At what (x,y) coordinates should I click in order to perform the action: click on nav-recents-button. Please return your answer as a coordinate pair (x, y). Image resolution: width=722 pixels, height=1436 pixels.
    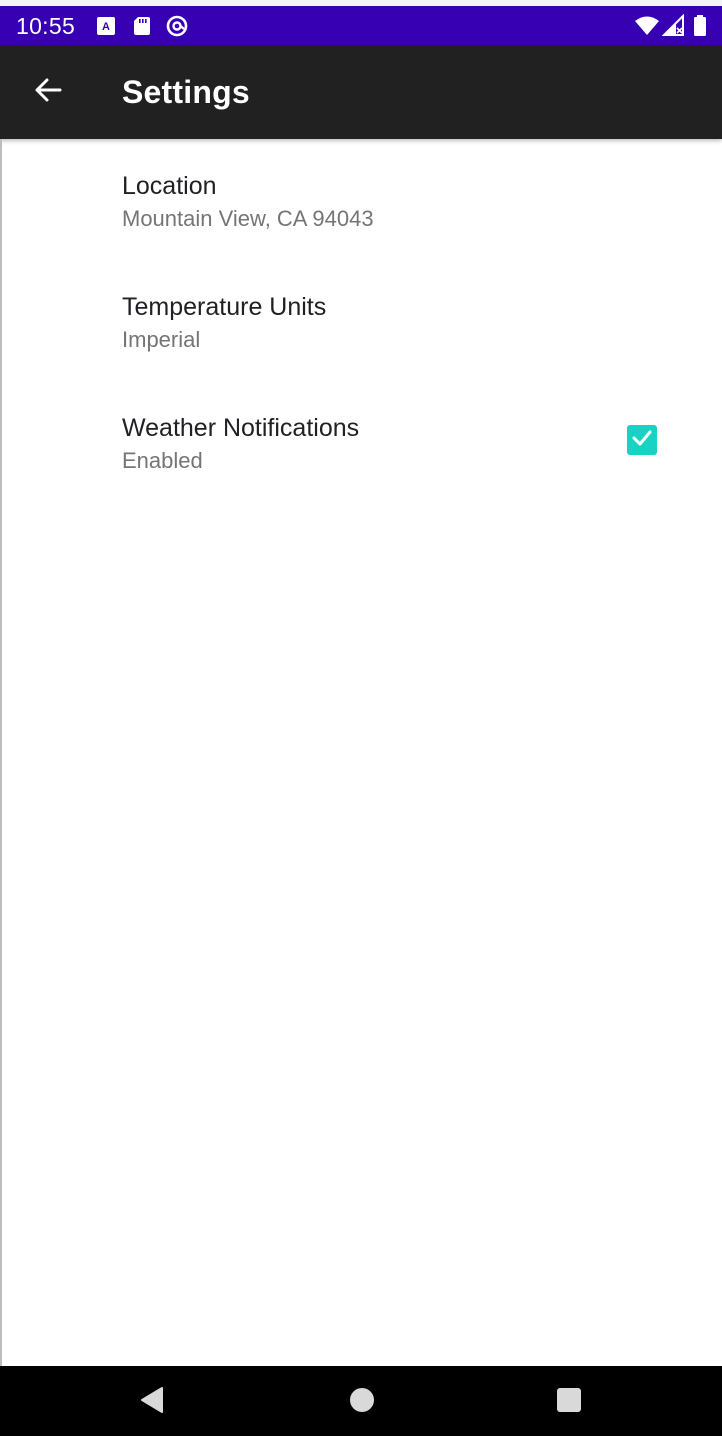
    Looking at the image, I should click on (569, 1402).